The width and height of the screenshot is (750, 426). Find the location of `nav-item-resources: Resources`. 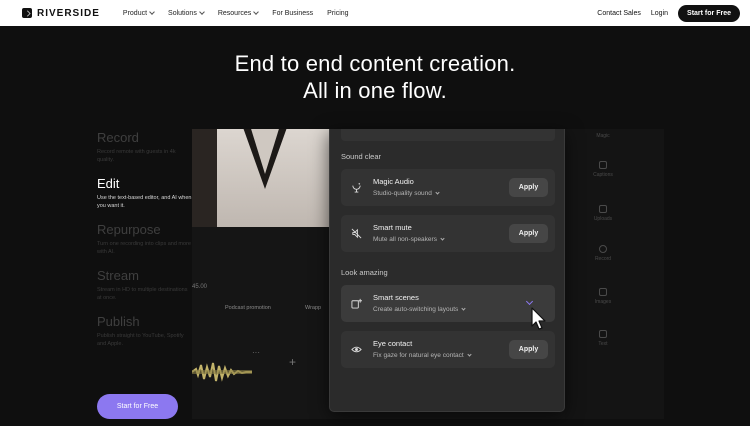

nav-item-resources: Resources is located at coordinates (238, 13).